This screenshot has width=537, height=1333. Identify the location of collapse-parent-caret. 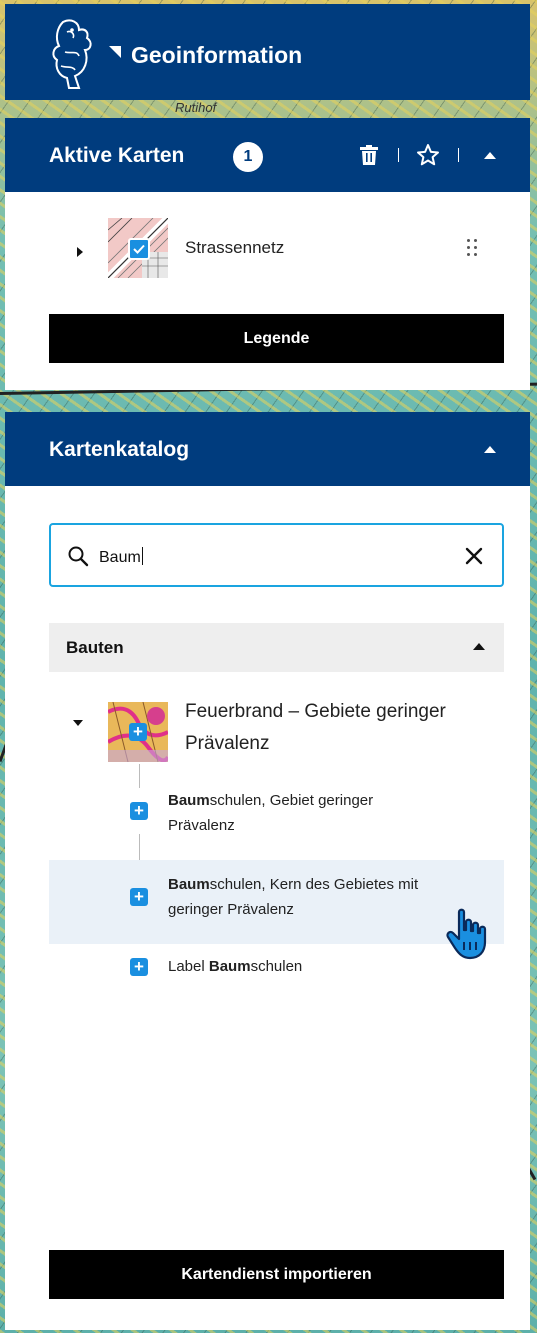
(78, 723).